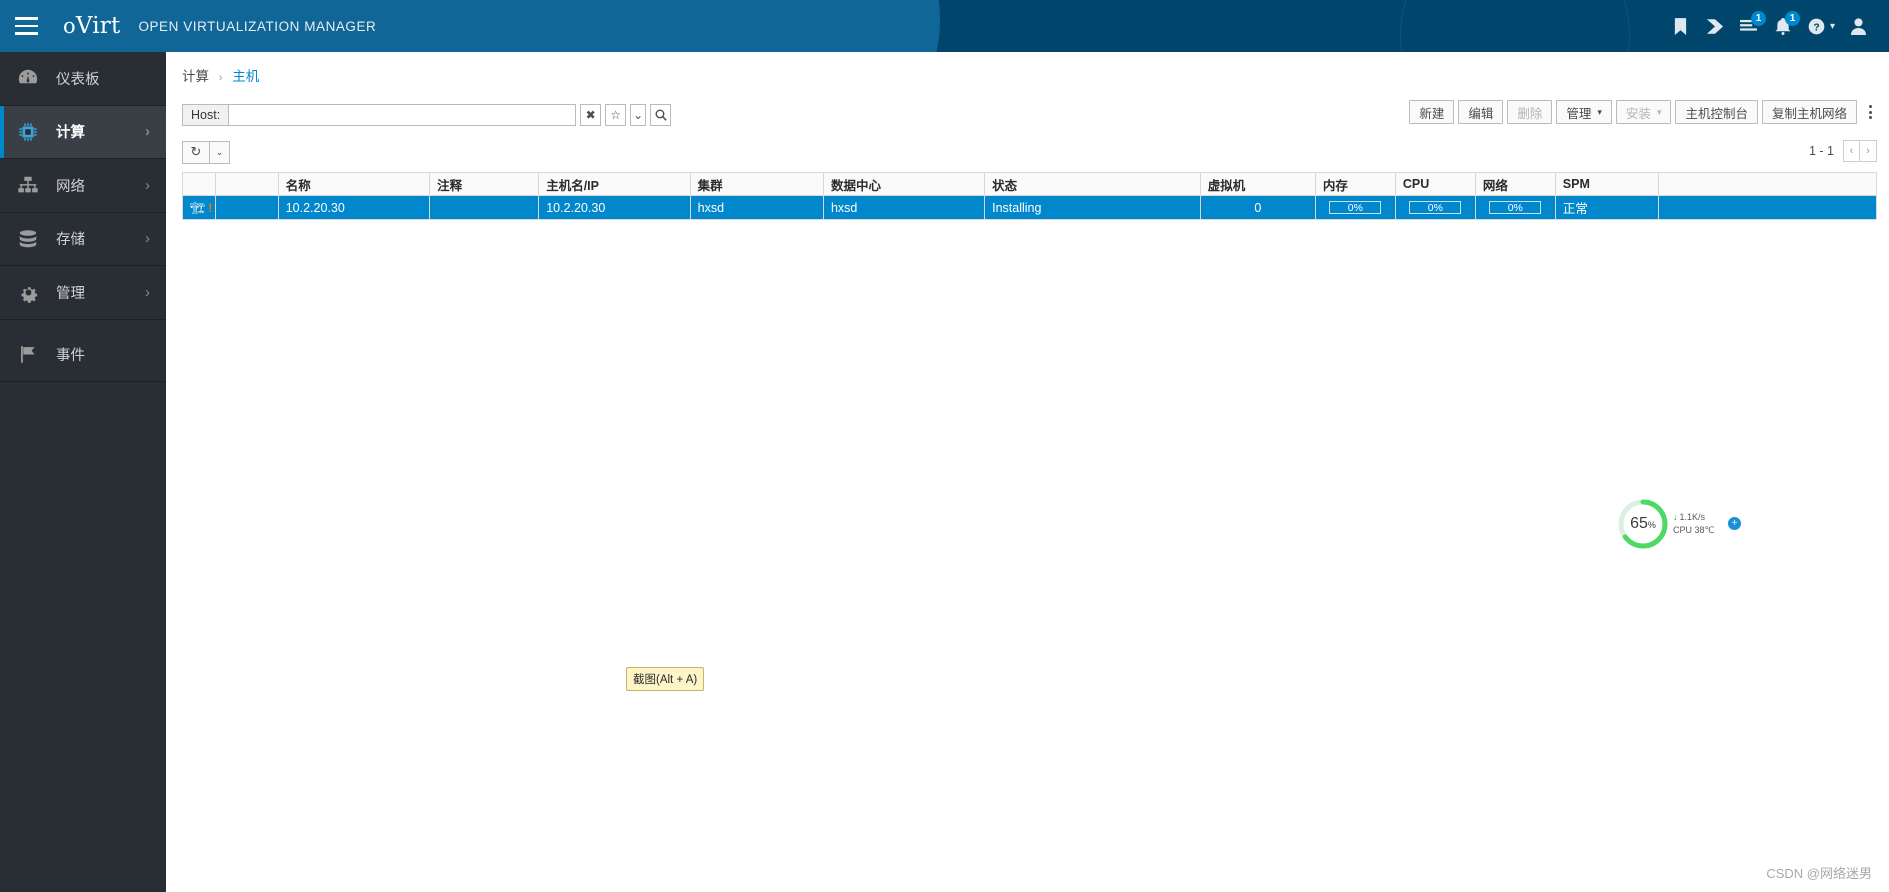  I want to click on expand-monitor-button: +, so click(1734, 523).